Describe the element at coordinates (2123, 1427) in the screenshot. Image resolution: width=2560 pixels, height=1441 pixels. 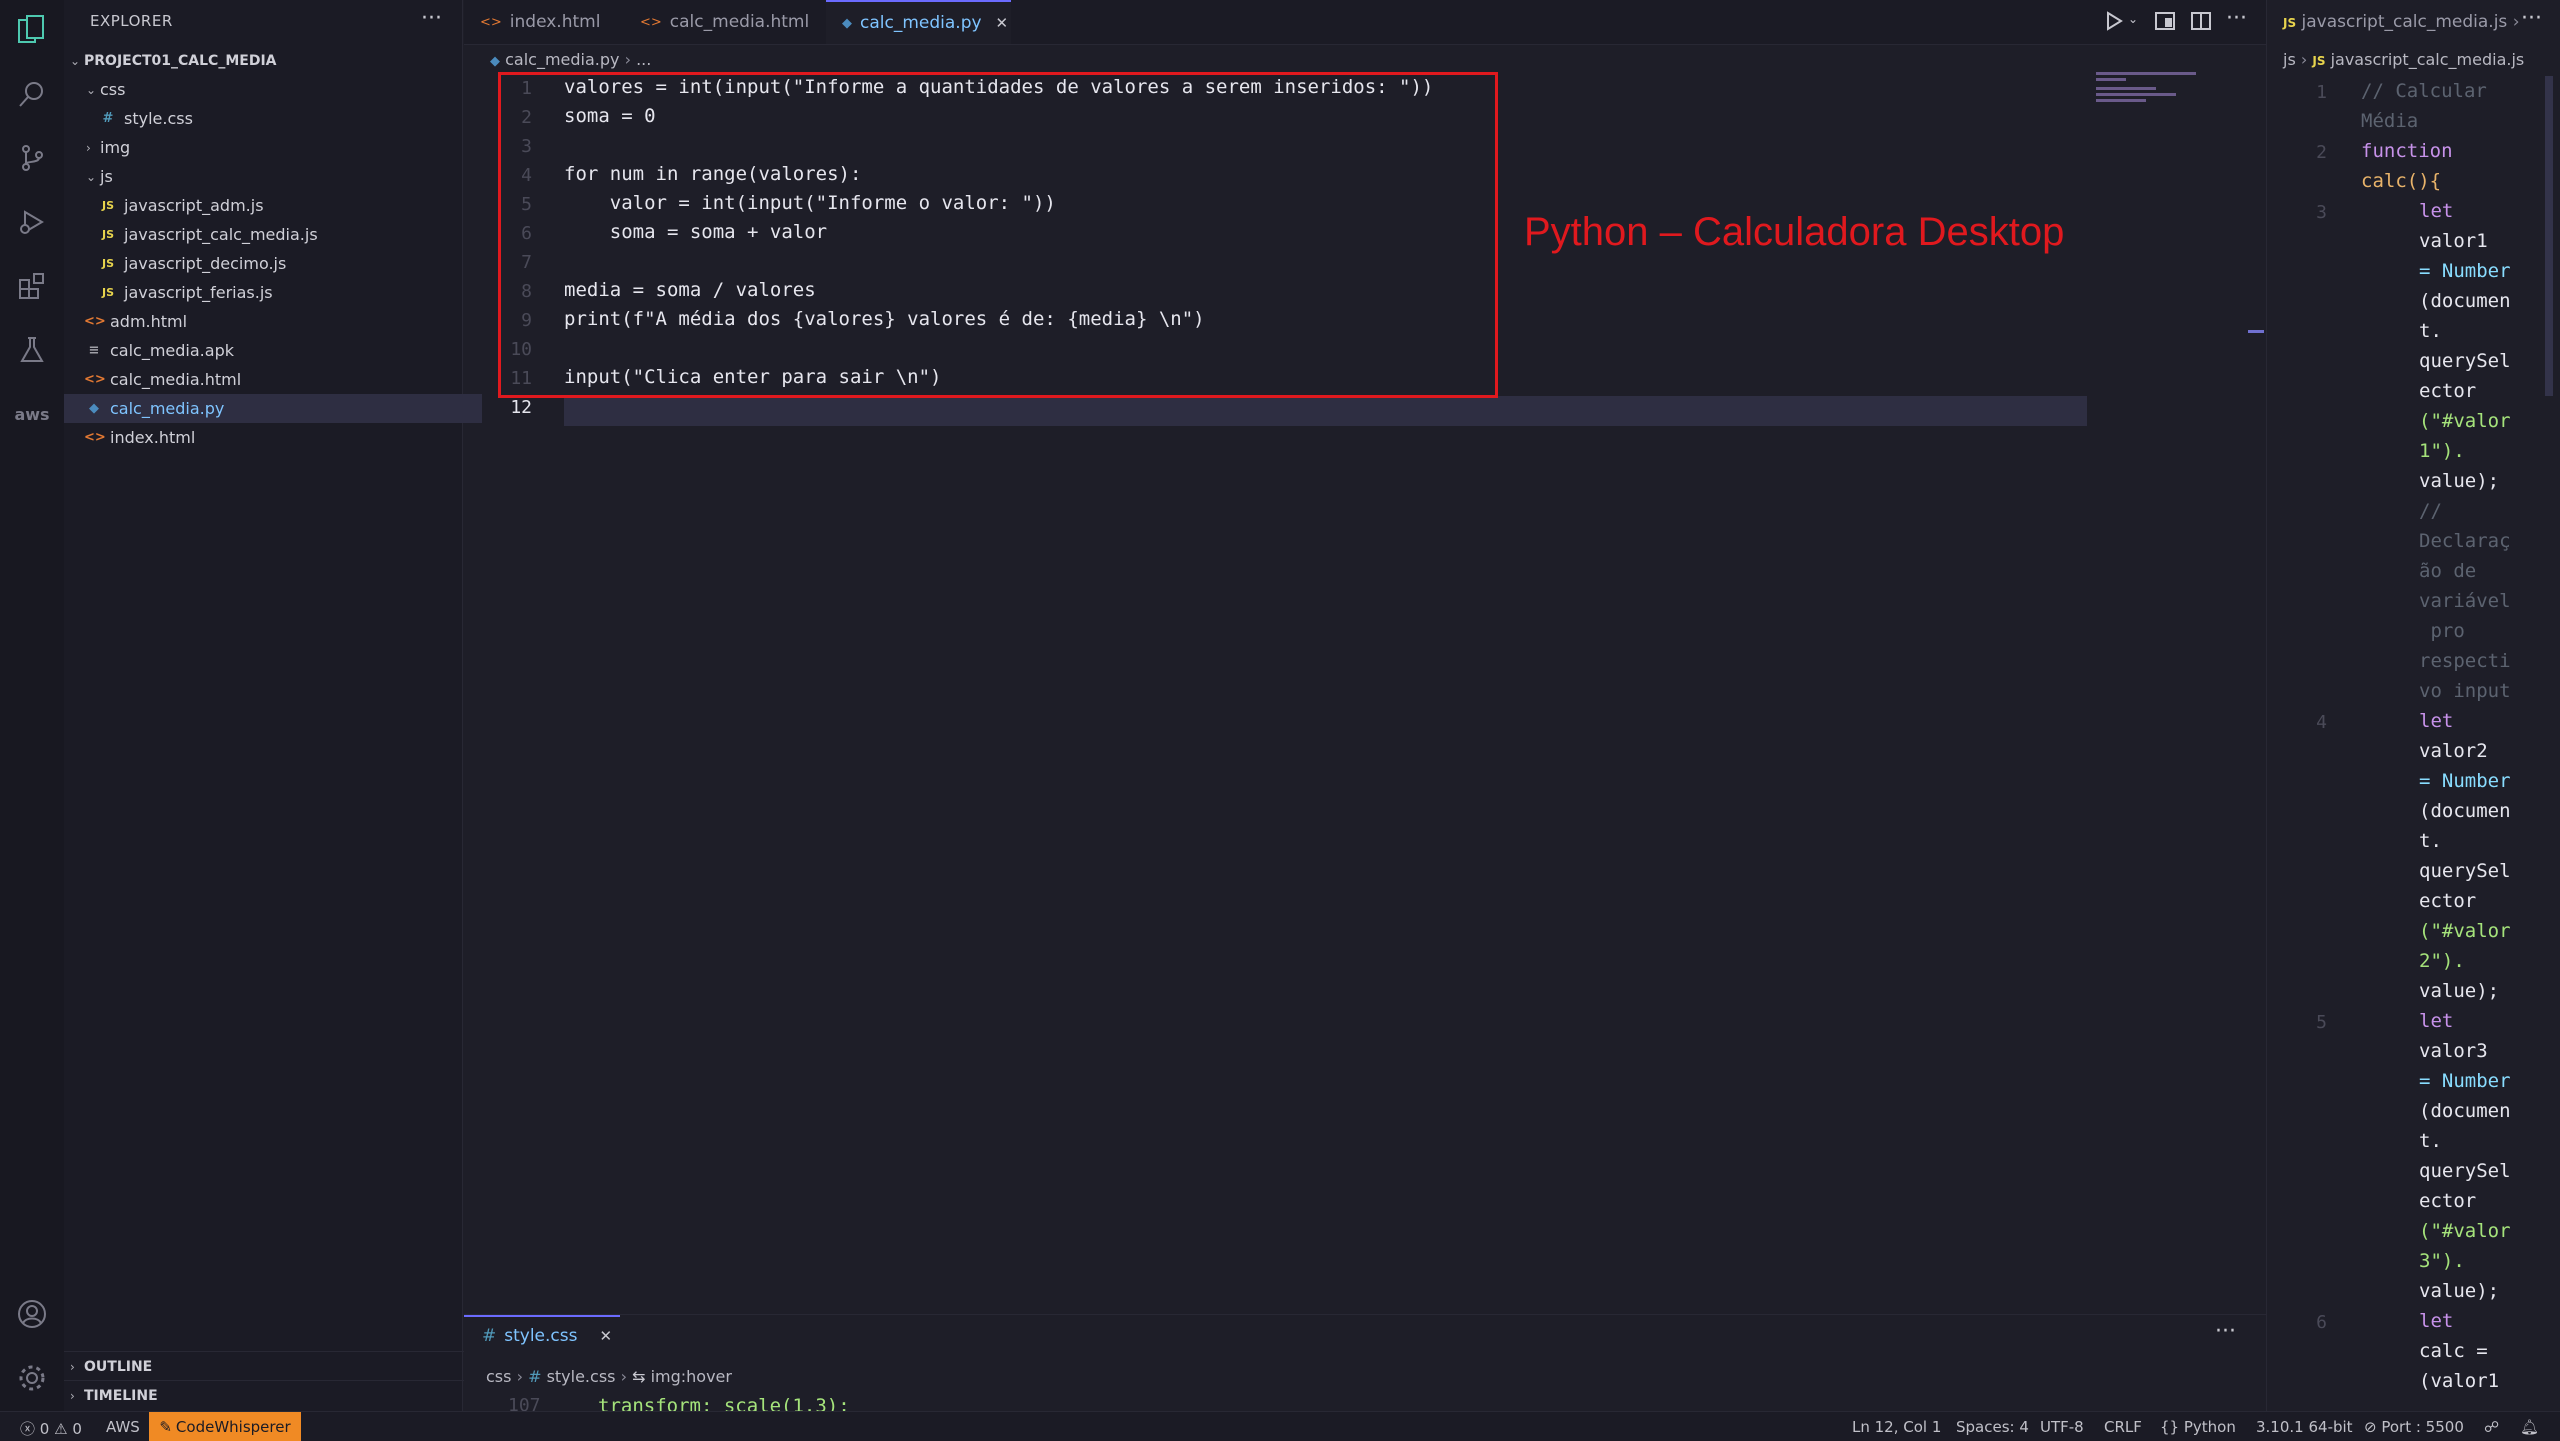
I see `line-ending: CRLF` at that location.